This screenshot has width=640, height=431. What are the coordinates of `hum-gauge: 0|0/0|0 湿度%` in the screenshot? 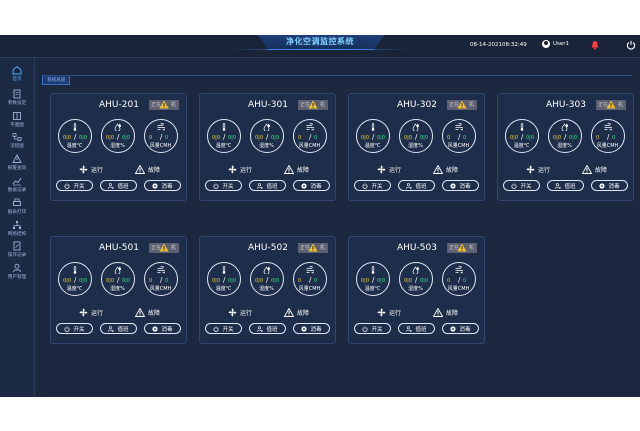 It's located at (118, 136).